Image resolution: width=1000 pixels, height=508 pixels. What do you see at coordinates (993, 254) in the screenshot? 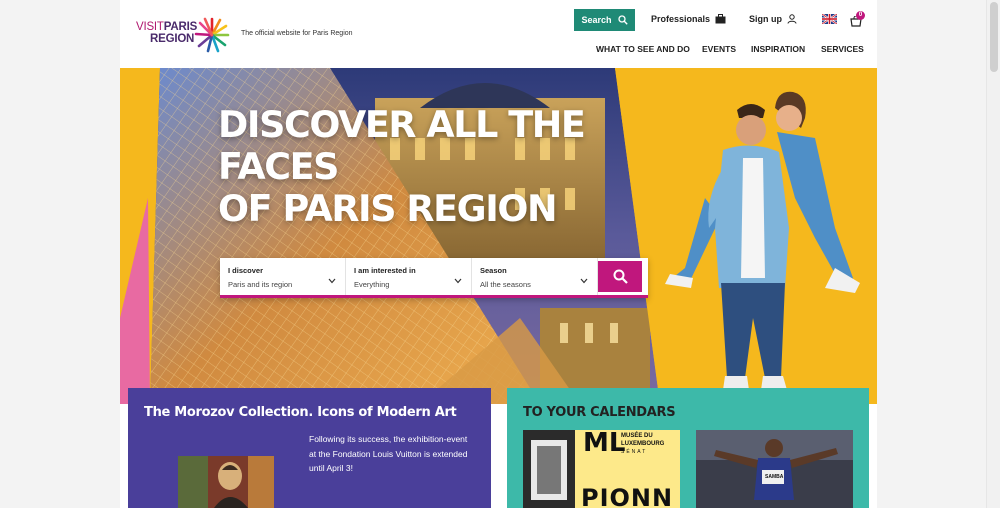
I see `scrollbar` at bounding box center [993, 254].